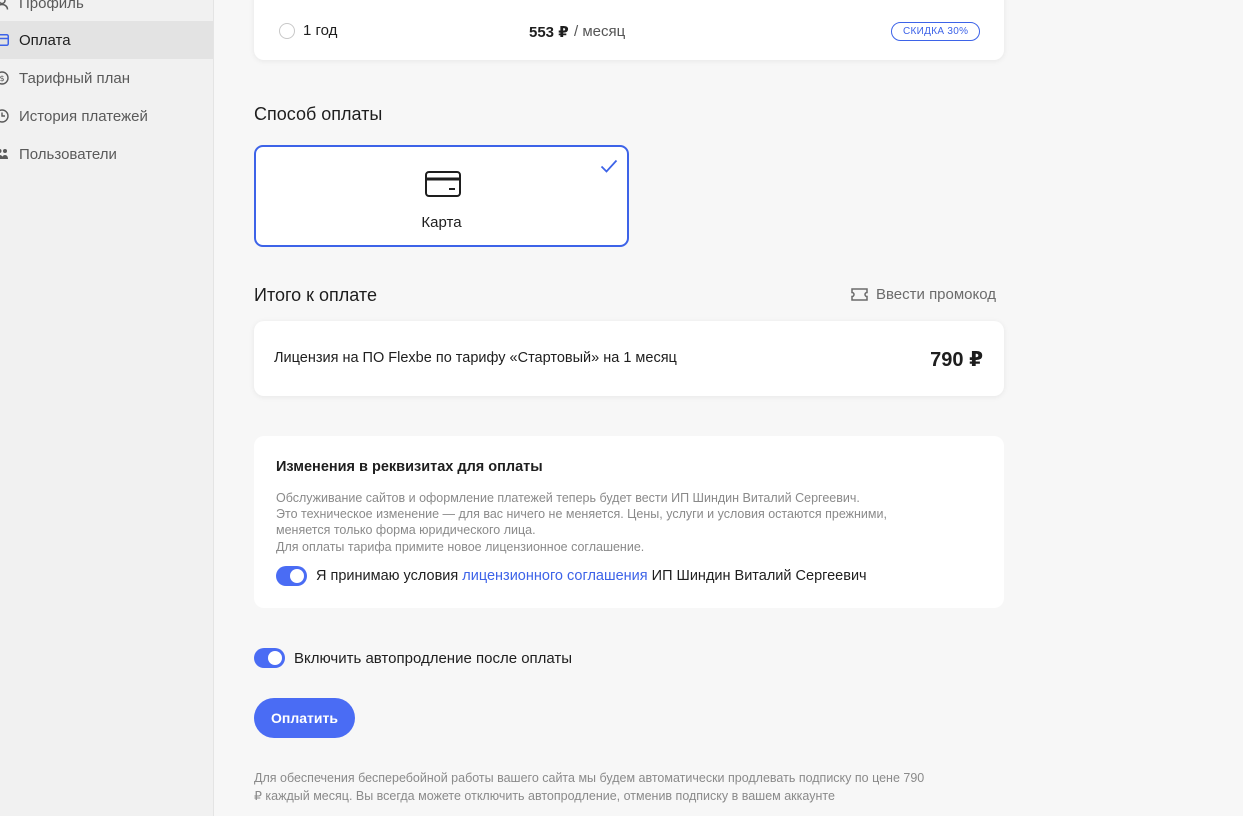  I want to click on period-radio, so click(287, 31).